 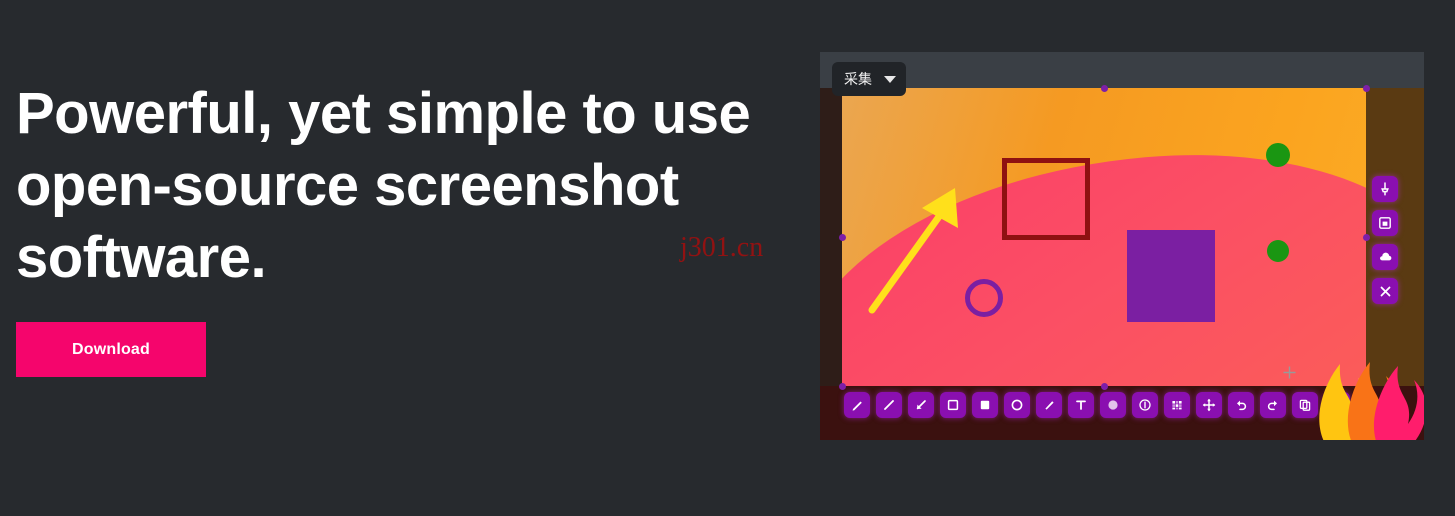 I want to click on pixelate-icon, so click(x=1177, y=405).